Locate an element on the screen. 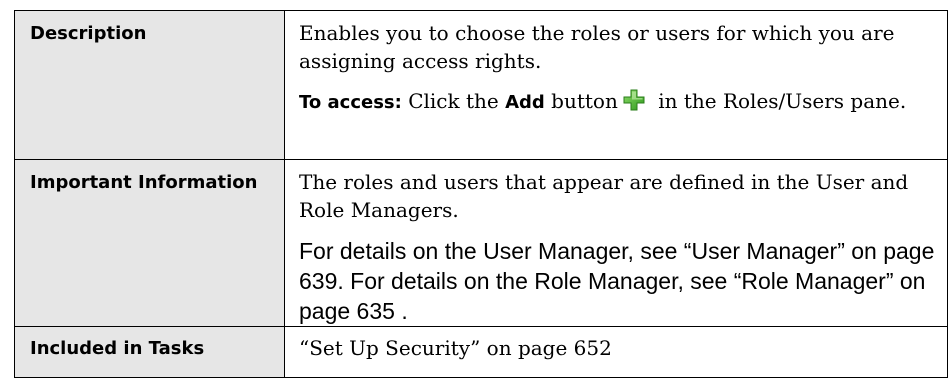 The image size is (949, 378). add-label: Add is located at coordinates (525, 102).